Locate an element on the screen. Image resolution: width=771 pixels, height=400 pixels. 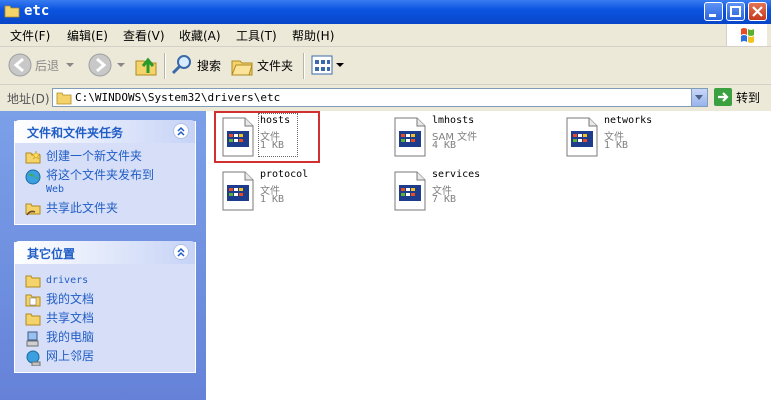
back-button: 后退 is located at coordinates (41, 65).